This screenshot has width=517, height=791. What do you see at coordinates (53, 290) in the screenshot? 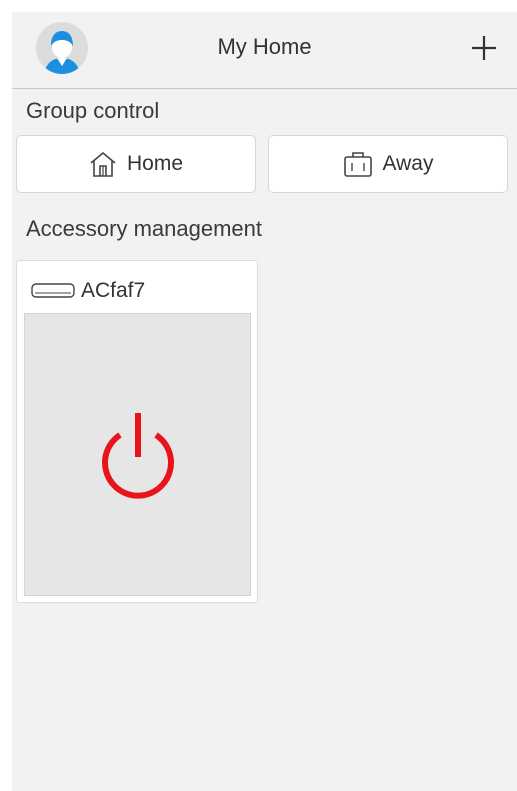
I see `air-conditioner-icon` at bounding box center [53, 290].